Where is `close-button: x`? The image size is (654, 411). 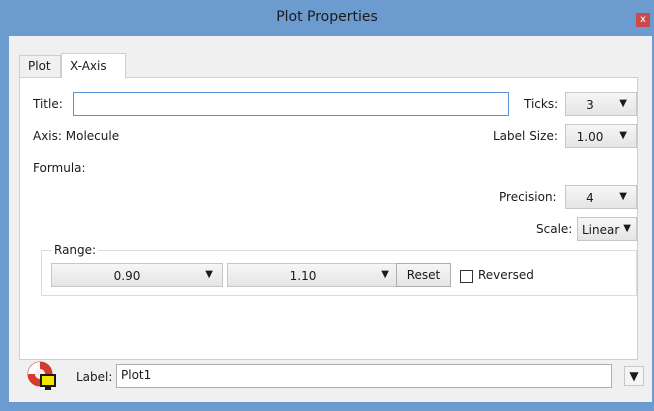
close-button: x is located at coordinates (643, 20).